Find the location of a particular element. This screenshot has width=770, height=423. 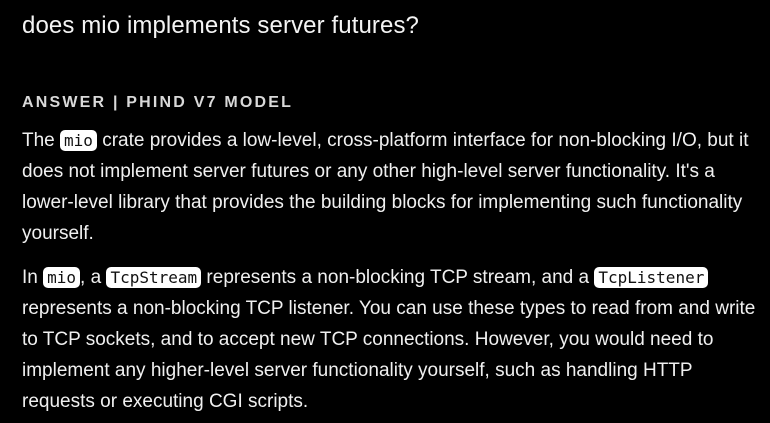

paragraph-text: , a is located at coordinates (93, 277).